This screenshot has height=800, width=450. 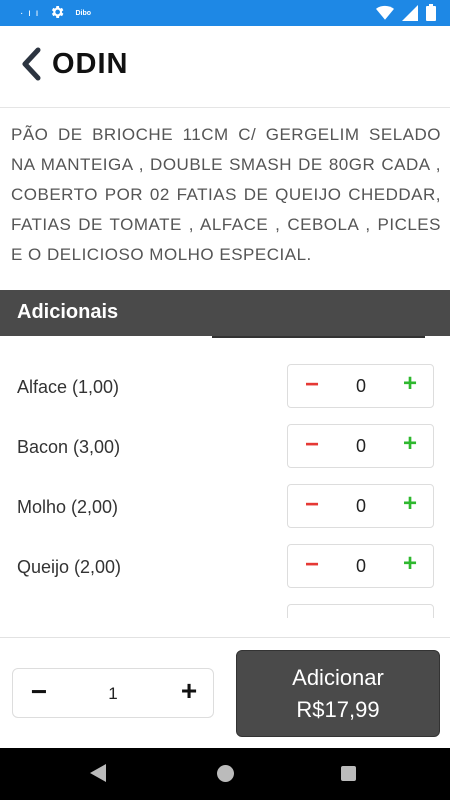 What do you see at coordinates (225, 514) in the screenshot?
I see `addon-row-molho: Molho (2,00) − 0 +` at bounding box center [225, 514].